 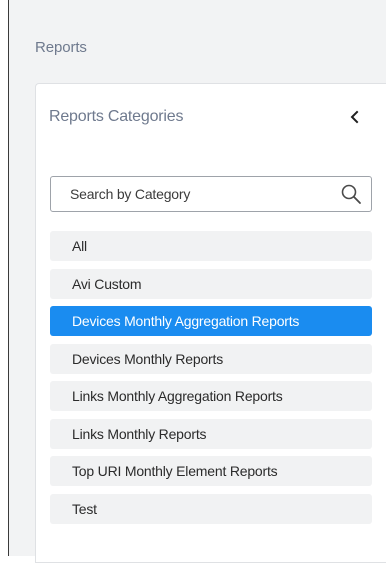 I want to click on category-search-box, so click(x=211, y=194).